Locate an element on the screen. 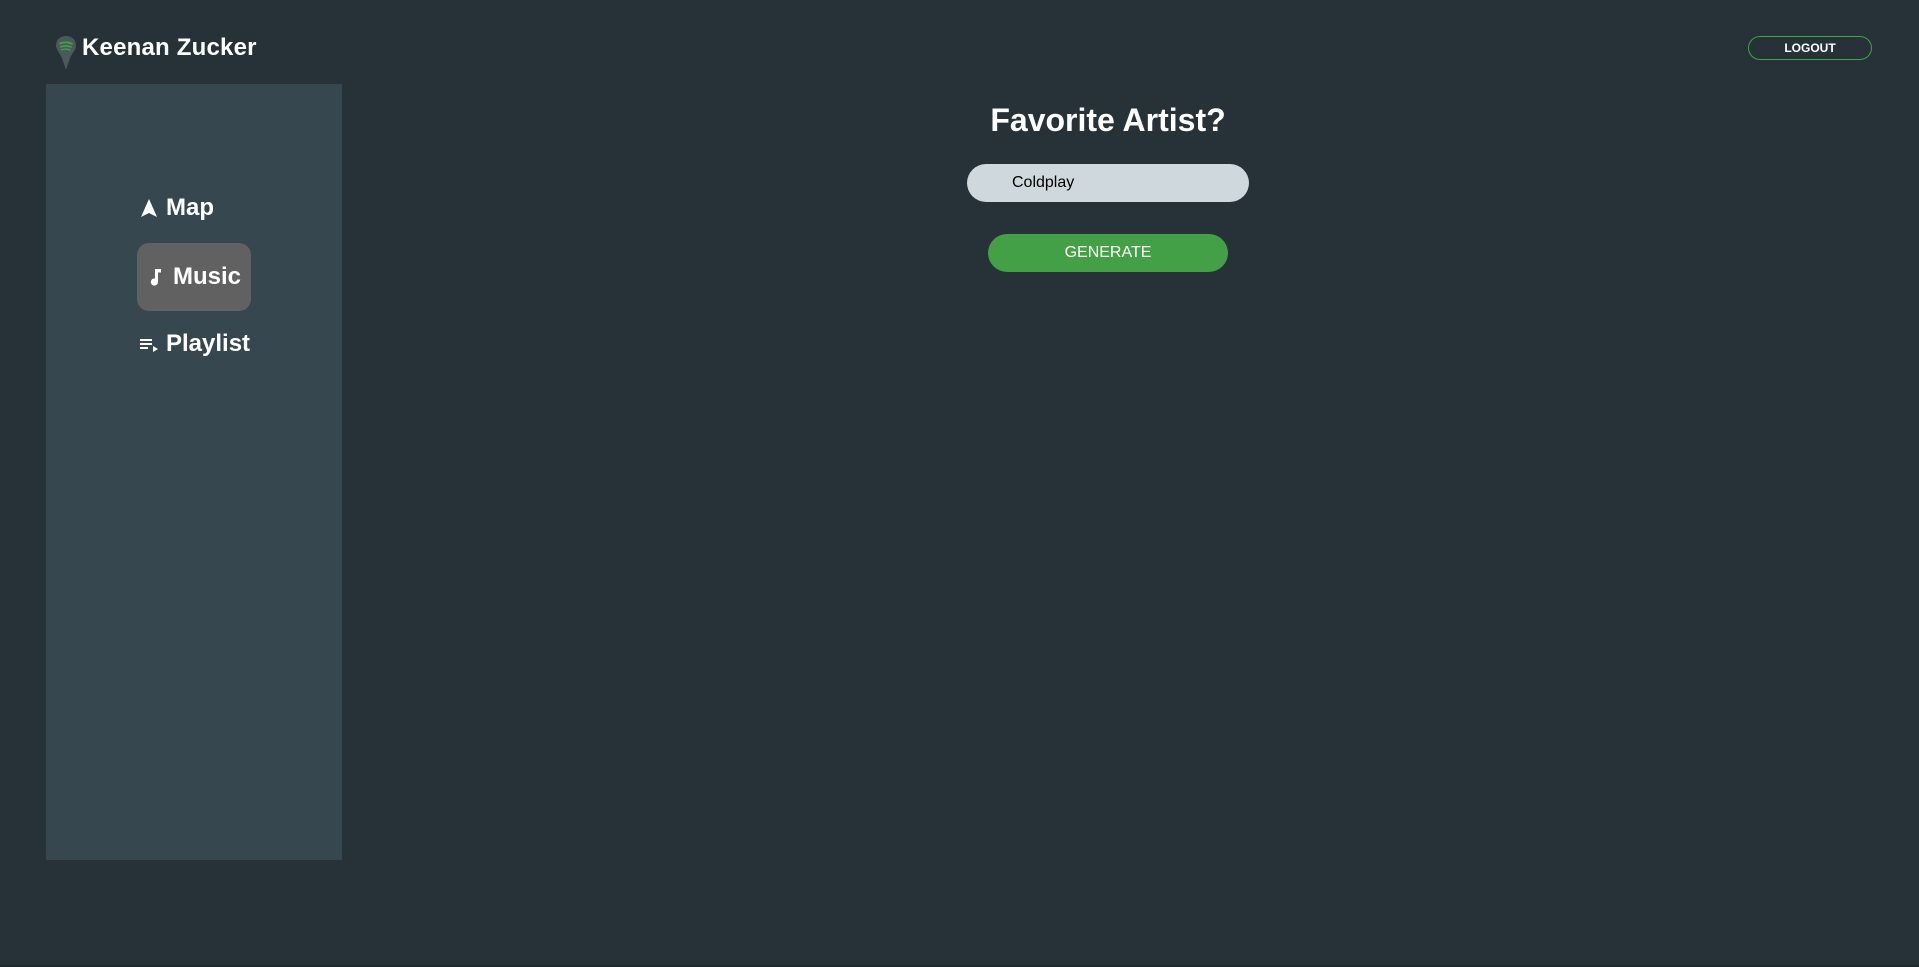  playlist-icon is located at coordinates (149, 345).